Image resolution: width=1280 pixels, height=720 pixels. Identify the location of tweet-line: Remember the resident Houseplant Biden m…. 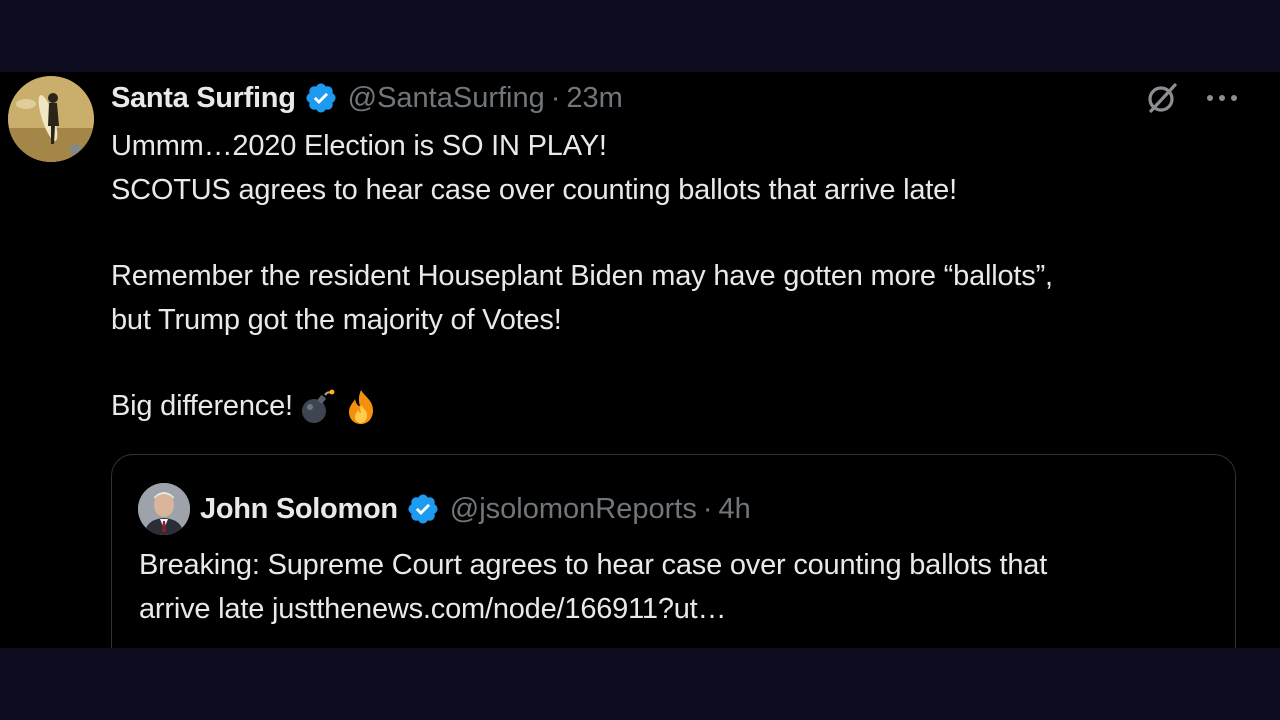
(582, 276).